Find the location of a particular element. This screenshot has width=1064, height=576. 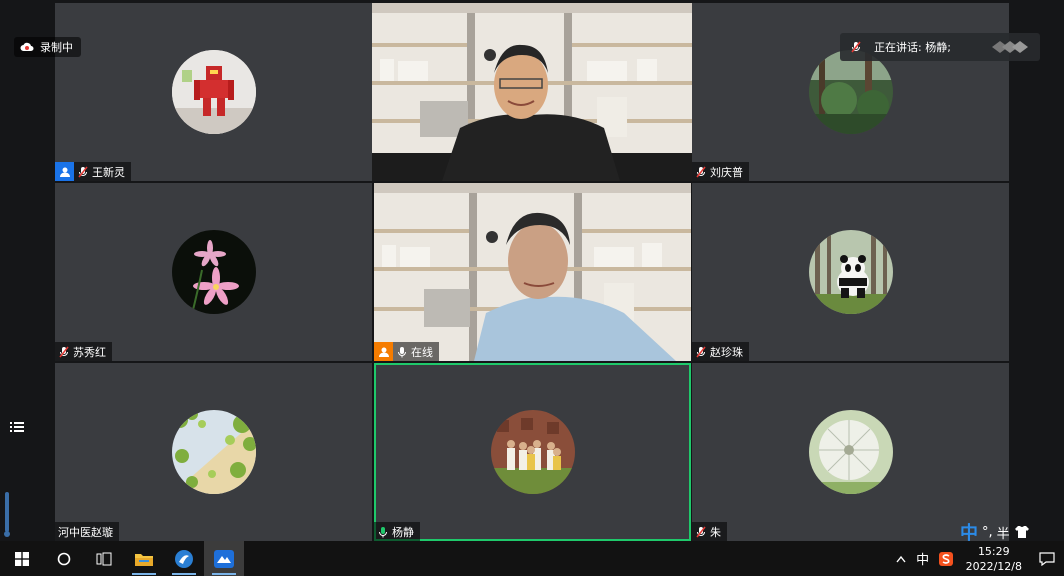

clock: 15:29 2022/12/8 is located at coordinates (994, 559).